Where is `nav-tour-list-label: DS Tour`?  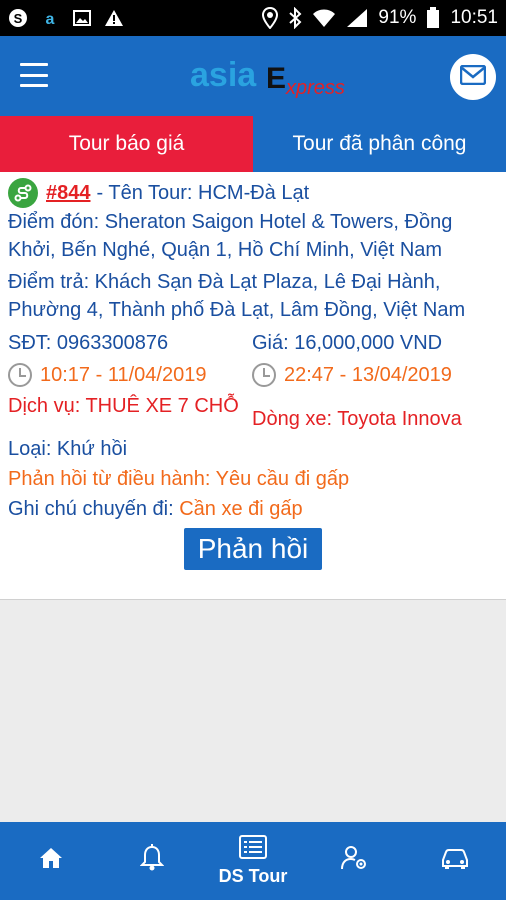
nav-tour-list-label: DS Tour is located at coordinates (253, 876).